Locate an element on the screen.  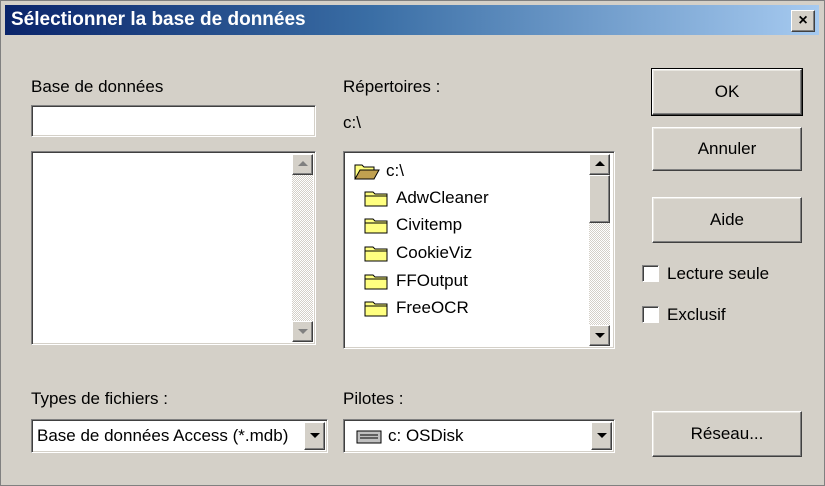
close-icon: × is located at coordinates (803, 20).